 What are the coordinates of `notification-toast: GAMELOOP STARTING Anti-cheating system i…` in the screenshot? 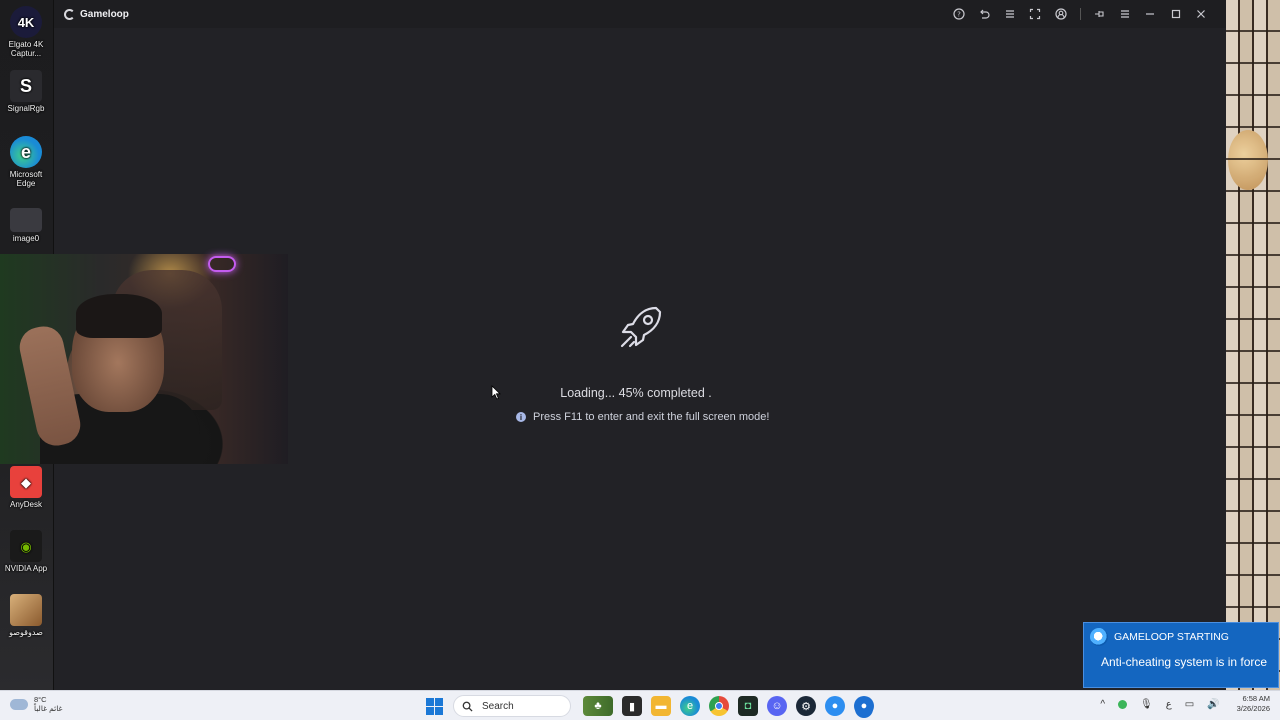 It's located at (1181, 655).